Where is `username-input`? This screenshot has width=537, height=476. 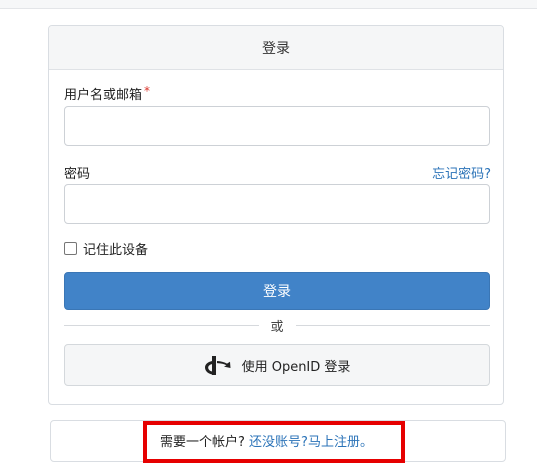
username-input is located at coordinates (277, 126).